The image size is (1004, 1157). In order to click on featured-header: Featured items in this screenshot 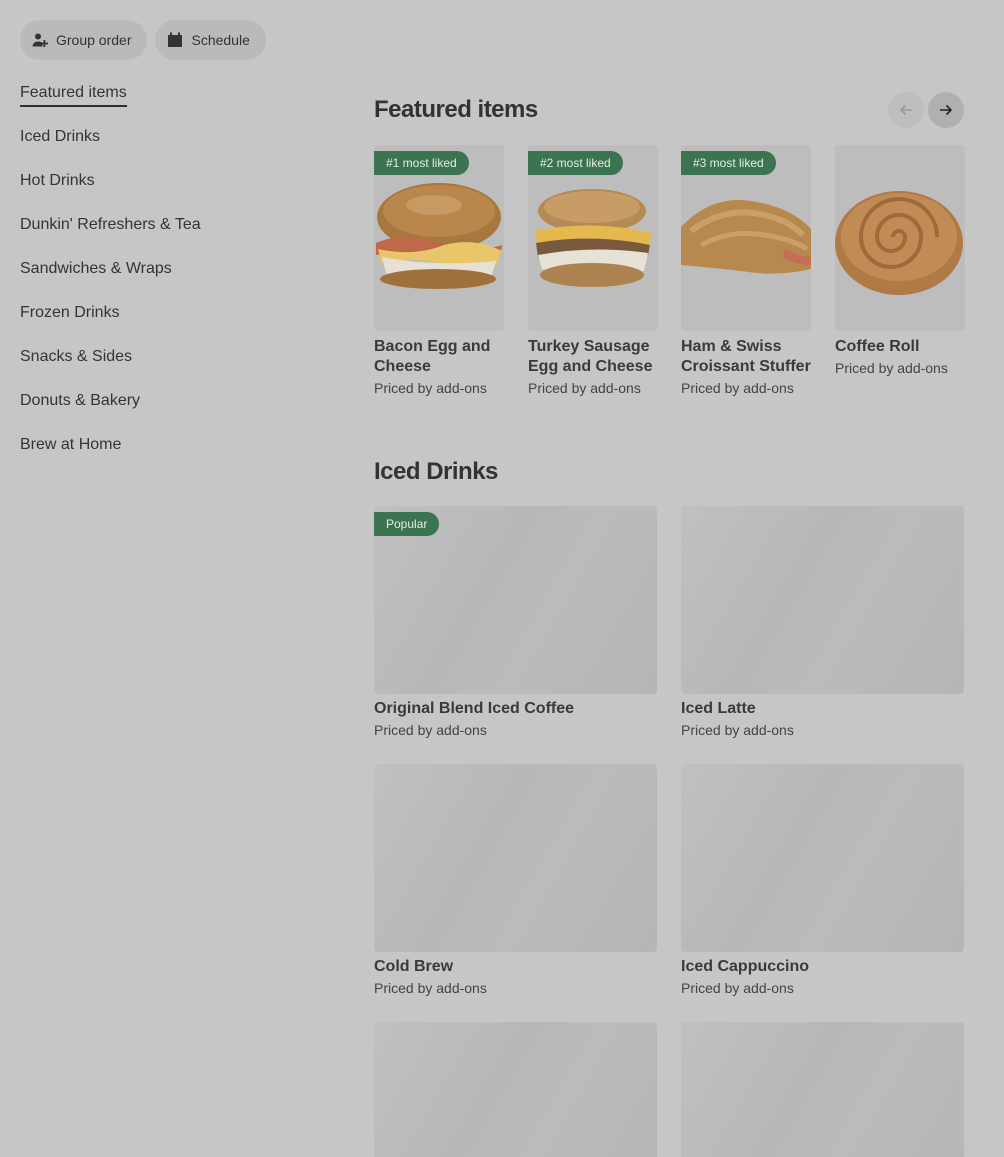, I will do `click(669, 110)`.